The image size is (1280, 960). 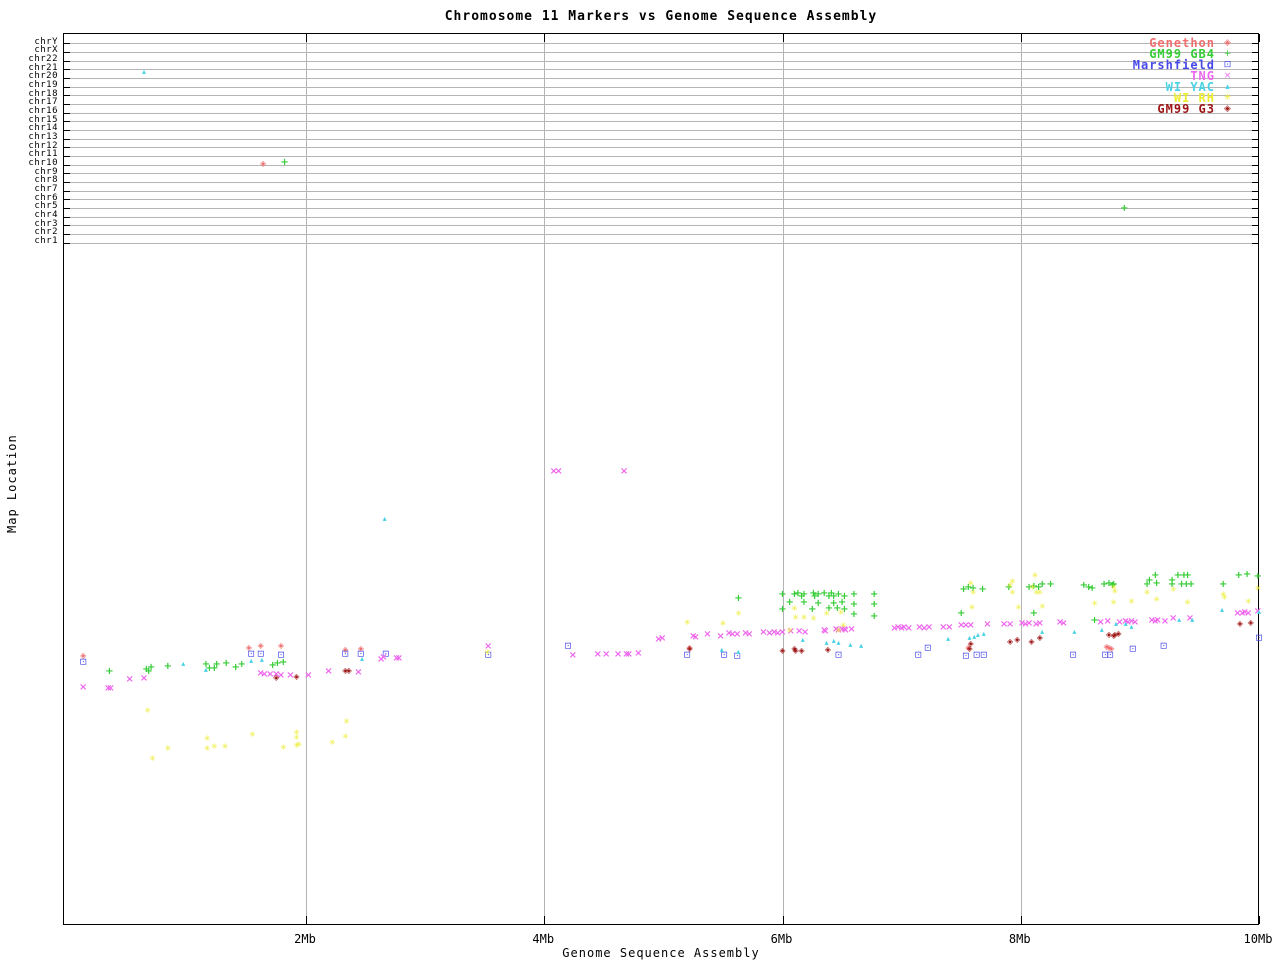 What do you see at coordinates (1021, 920) in the screenshot?
I see `mb-tick-bottom` at bounding box center [1021, 920].